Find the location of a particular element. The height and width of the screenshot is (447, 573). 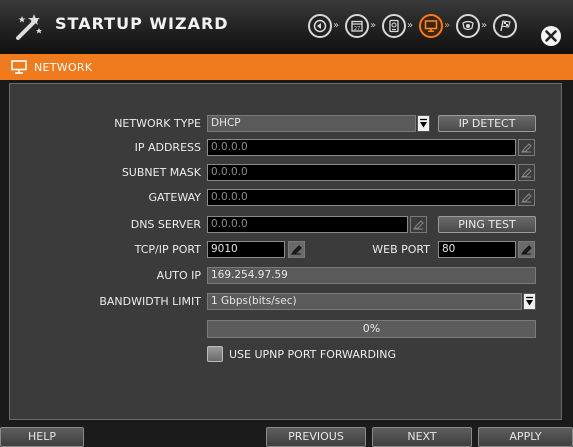

ip-detect-button: IP DETECT is located at coordinates (487, 123).